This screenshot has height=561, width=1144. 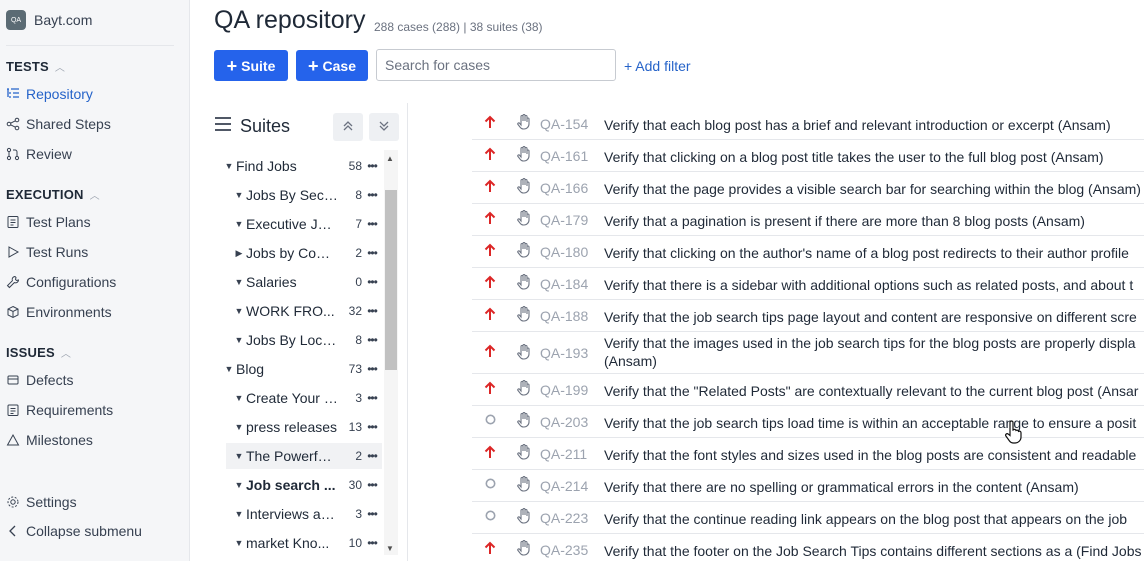 What do you see at coordinates (39, 380) in the screenshot?
I see `sidebar-item-defects: Defects` at bounding box center [39, 380].